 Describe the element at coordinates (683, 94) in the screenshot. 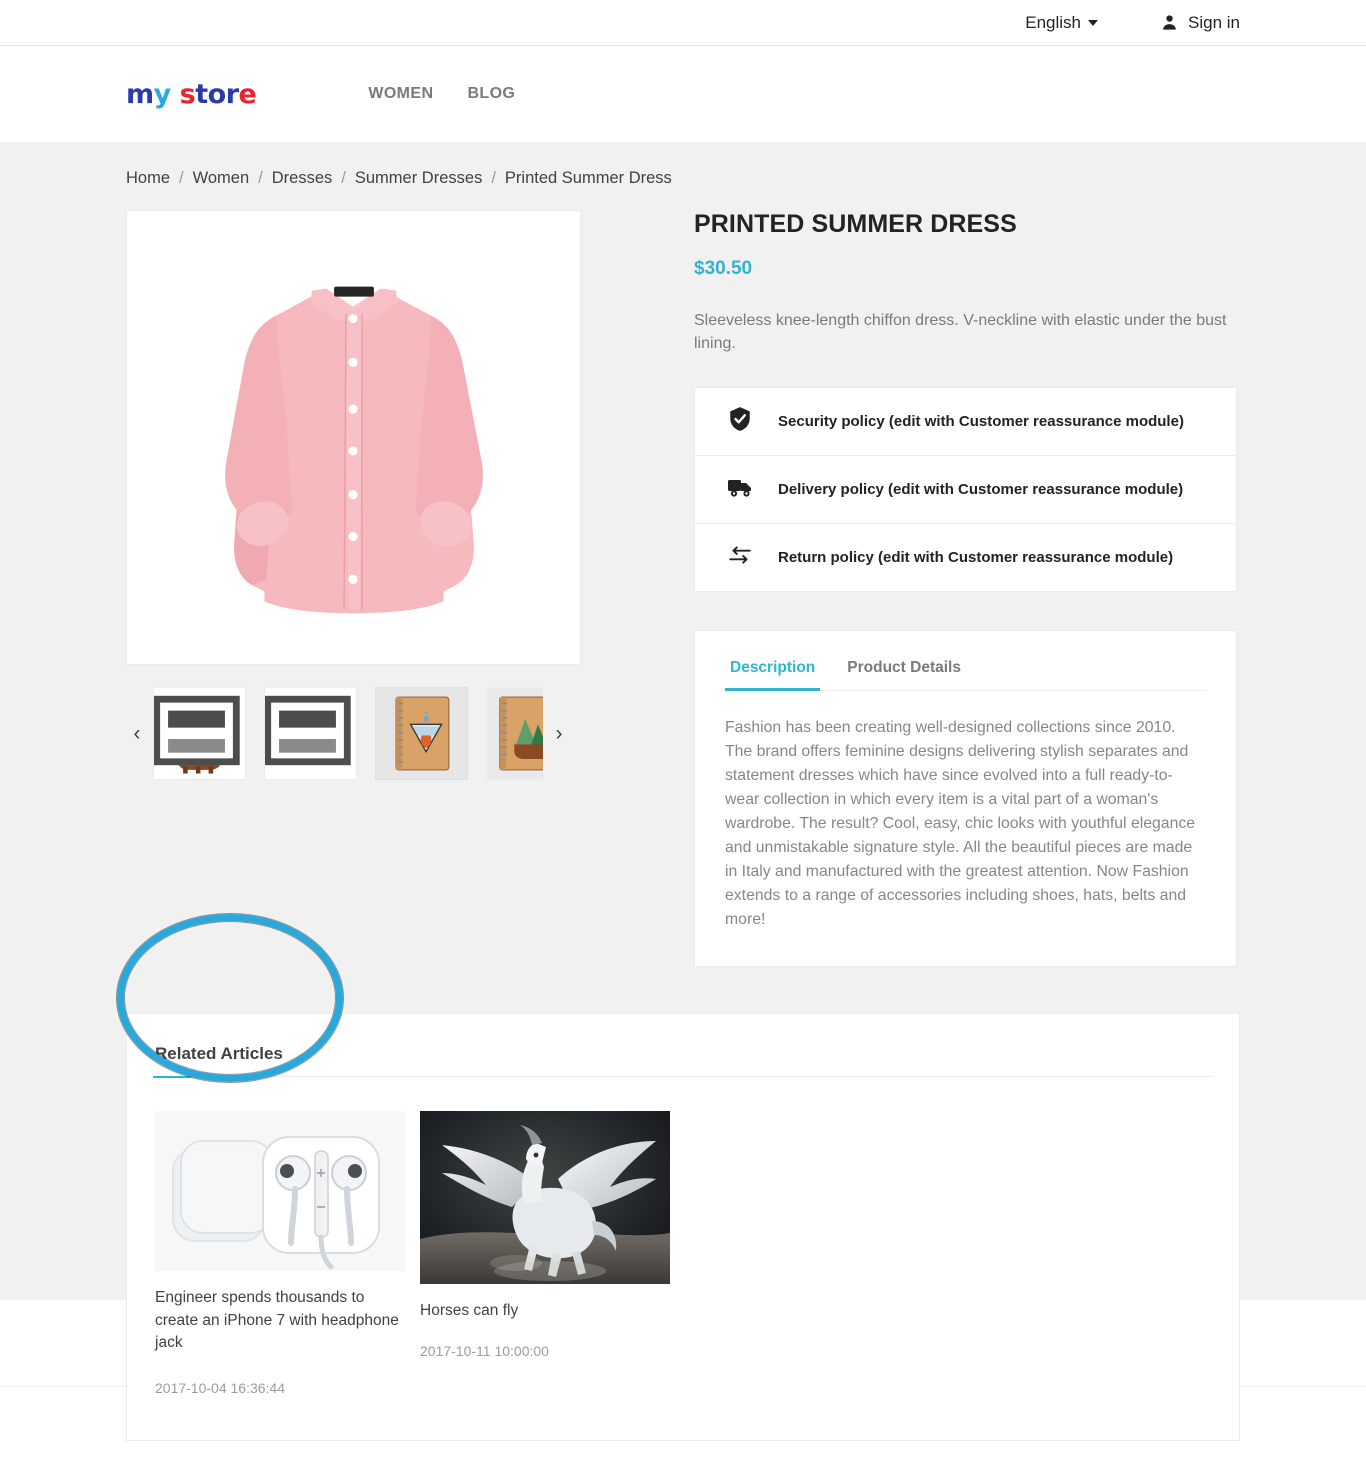

I see `site-header: my store WOMEN BLOG` at that location.